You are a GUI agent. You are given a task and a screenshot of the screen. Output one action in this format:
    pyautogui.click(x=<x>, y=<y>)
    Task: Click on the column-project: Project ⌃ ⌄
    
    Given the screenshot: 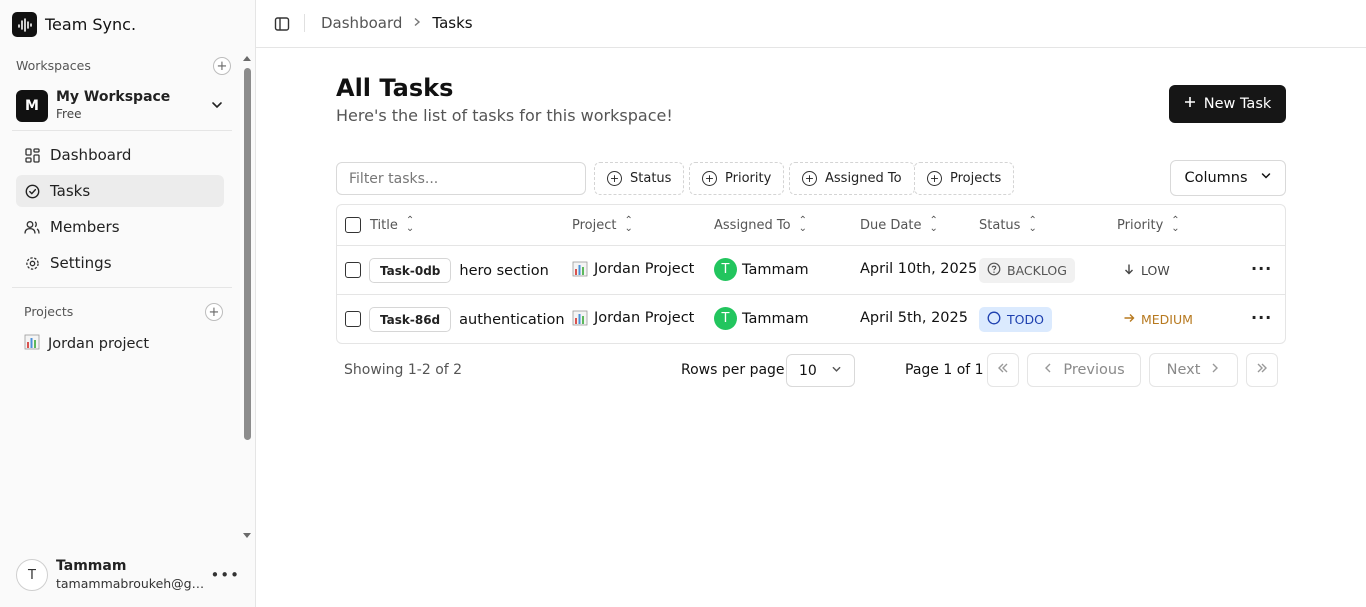 What is the action you would take?
    pyautogui.click(x=602, y=224)
    